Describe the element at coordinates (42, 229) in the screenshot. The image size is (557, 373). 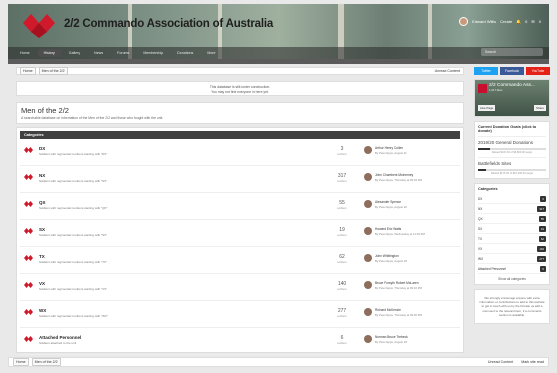
I see `category-title: SX` at that location.